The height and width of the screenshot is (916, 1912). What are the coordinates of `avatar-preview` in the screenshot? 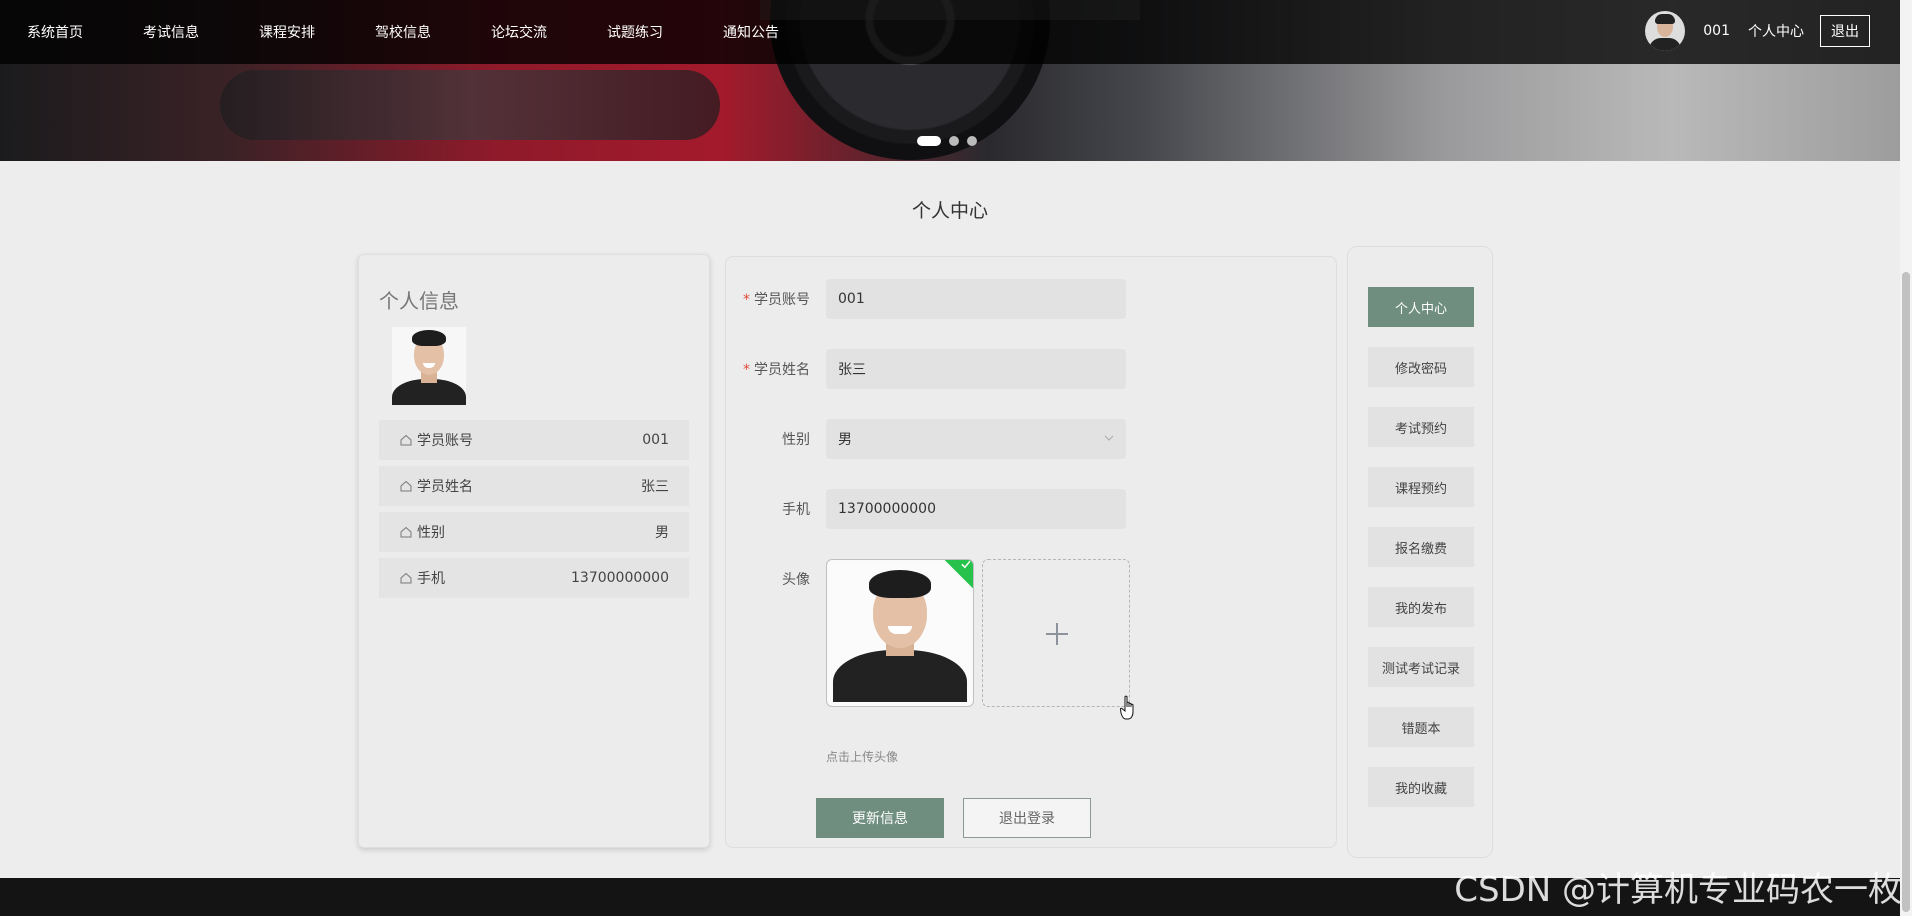 It's located at (900, 633).